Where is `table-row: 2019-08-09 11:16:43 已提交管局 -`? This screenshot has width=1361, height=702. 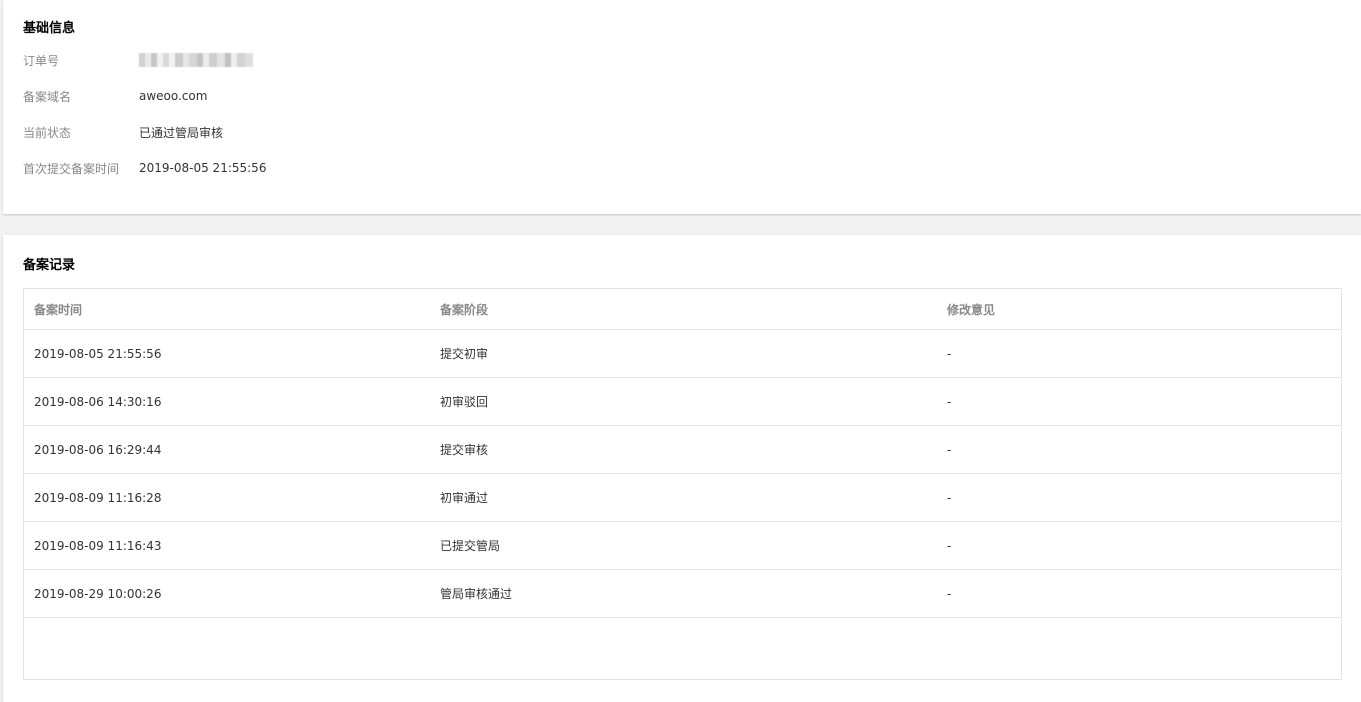
table-row: 2019-08-09 11:16:43 已提交管局 - is located at coordinates (682, 545).